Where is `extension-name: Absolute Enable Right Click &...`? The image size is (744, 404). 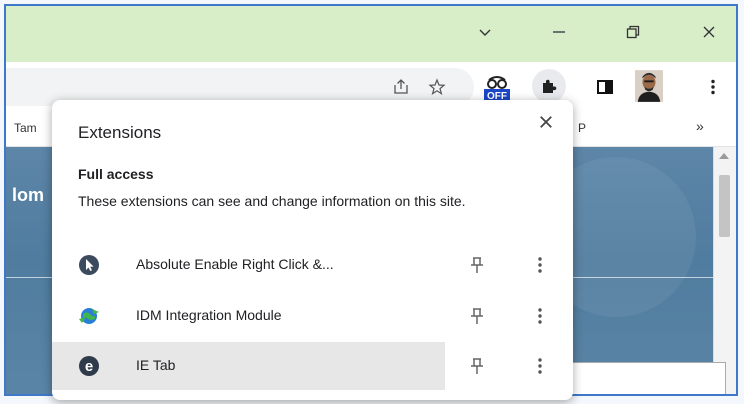
extension-name: Absolute Enable Right Click &... is located at coordinates (235, 264).